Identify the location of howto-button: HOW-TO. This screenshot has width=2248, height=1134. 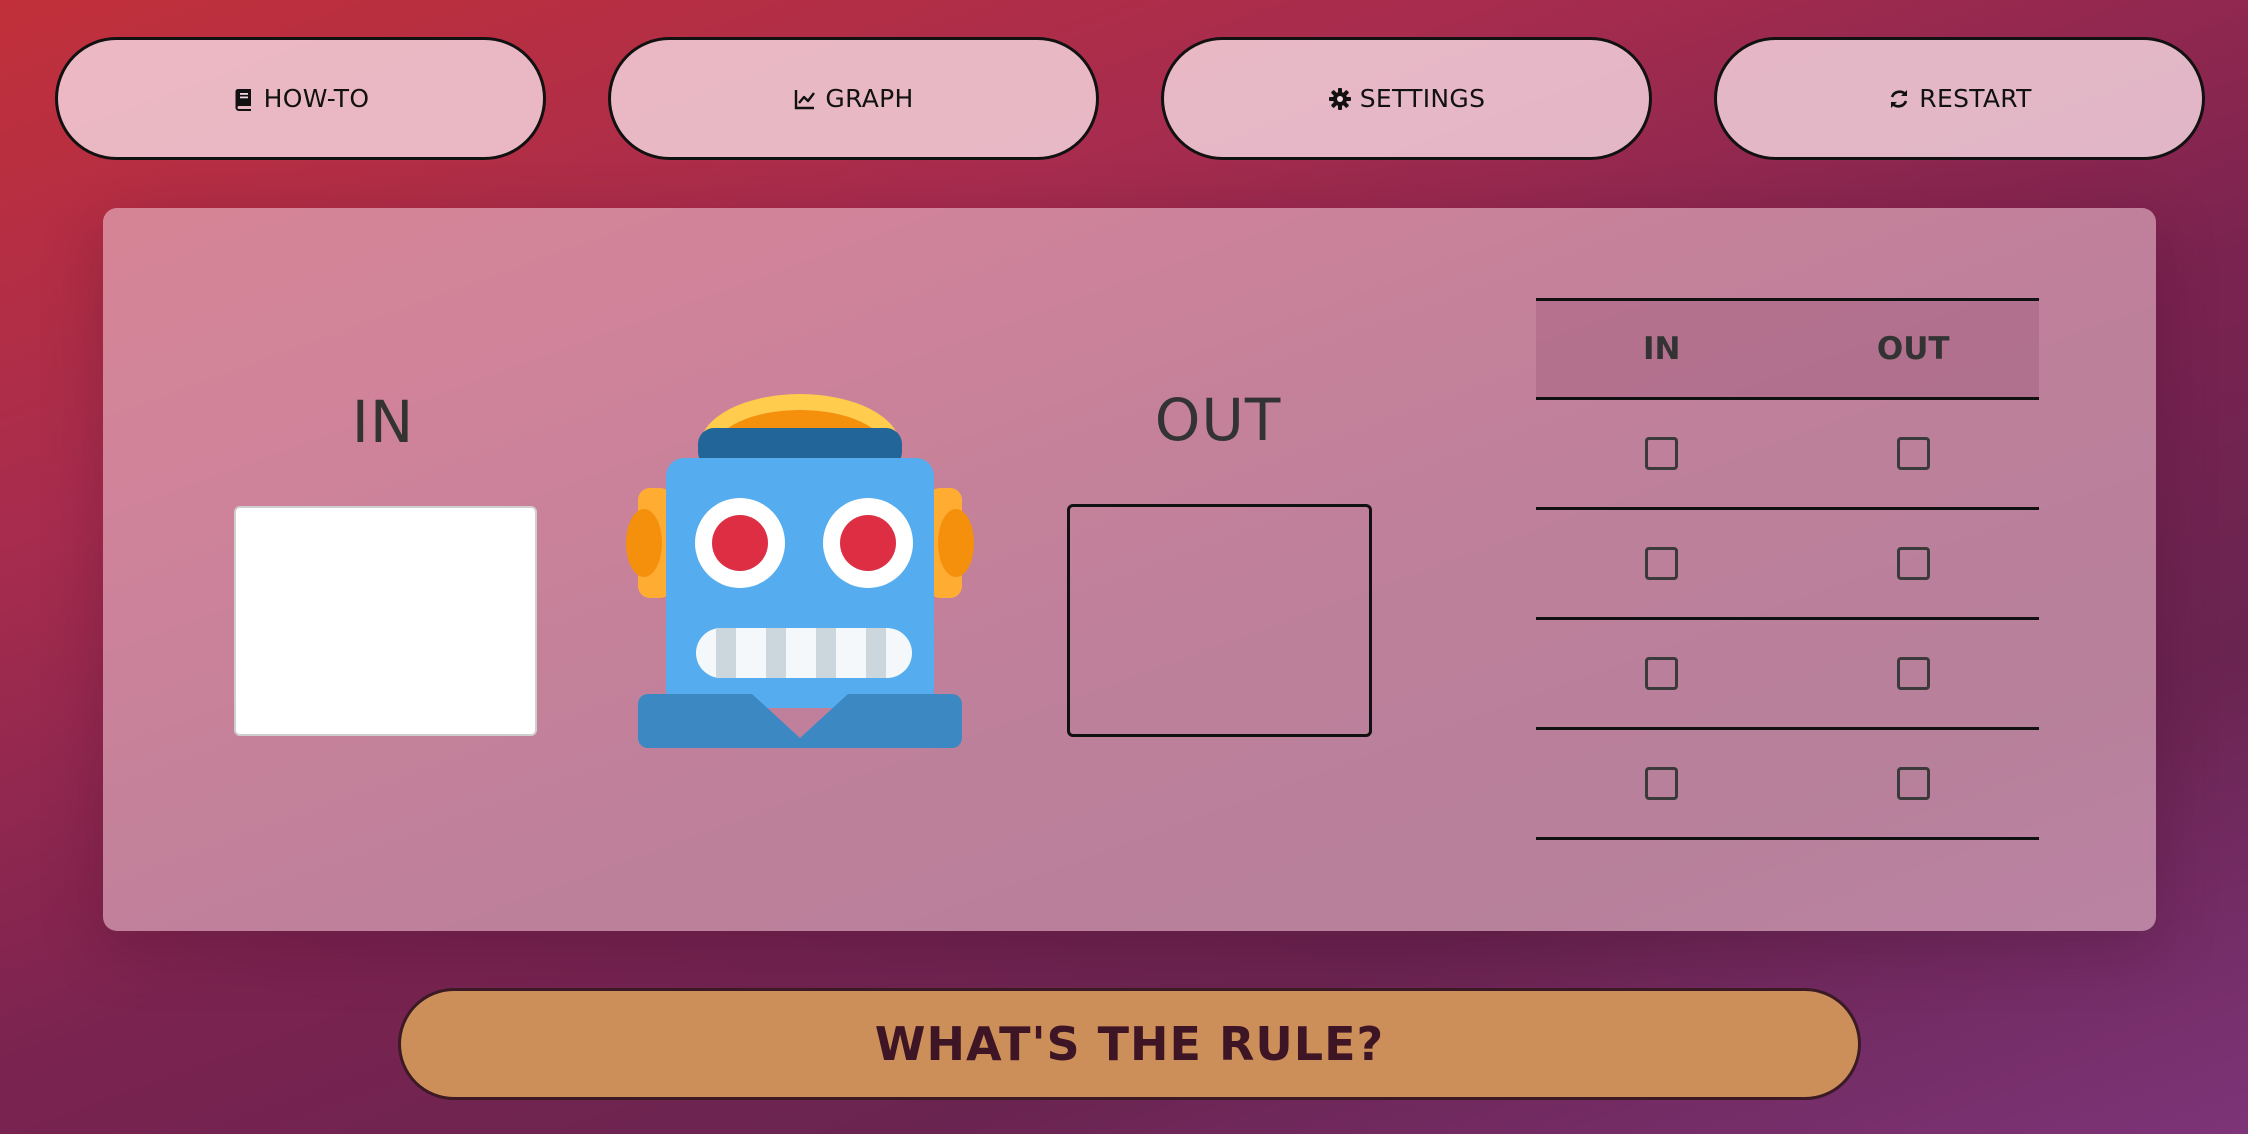
(300, 98).